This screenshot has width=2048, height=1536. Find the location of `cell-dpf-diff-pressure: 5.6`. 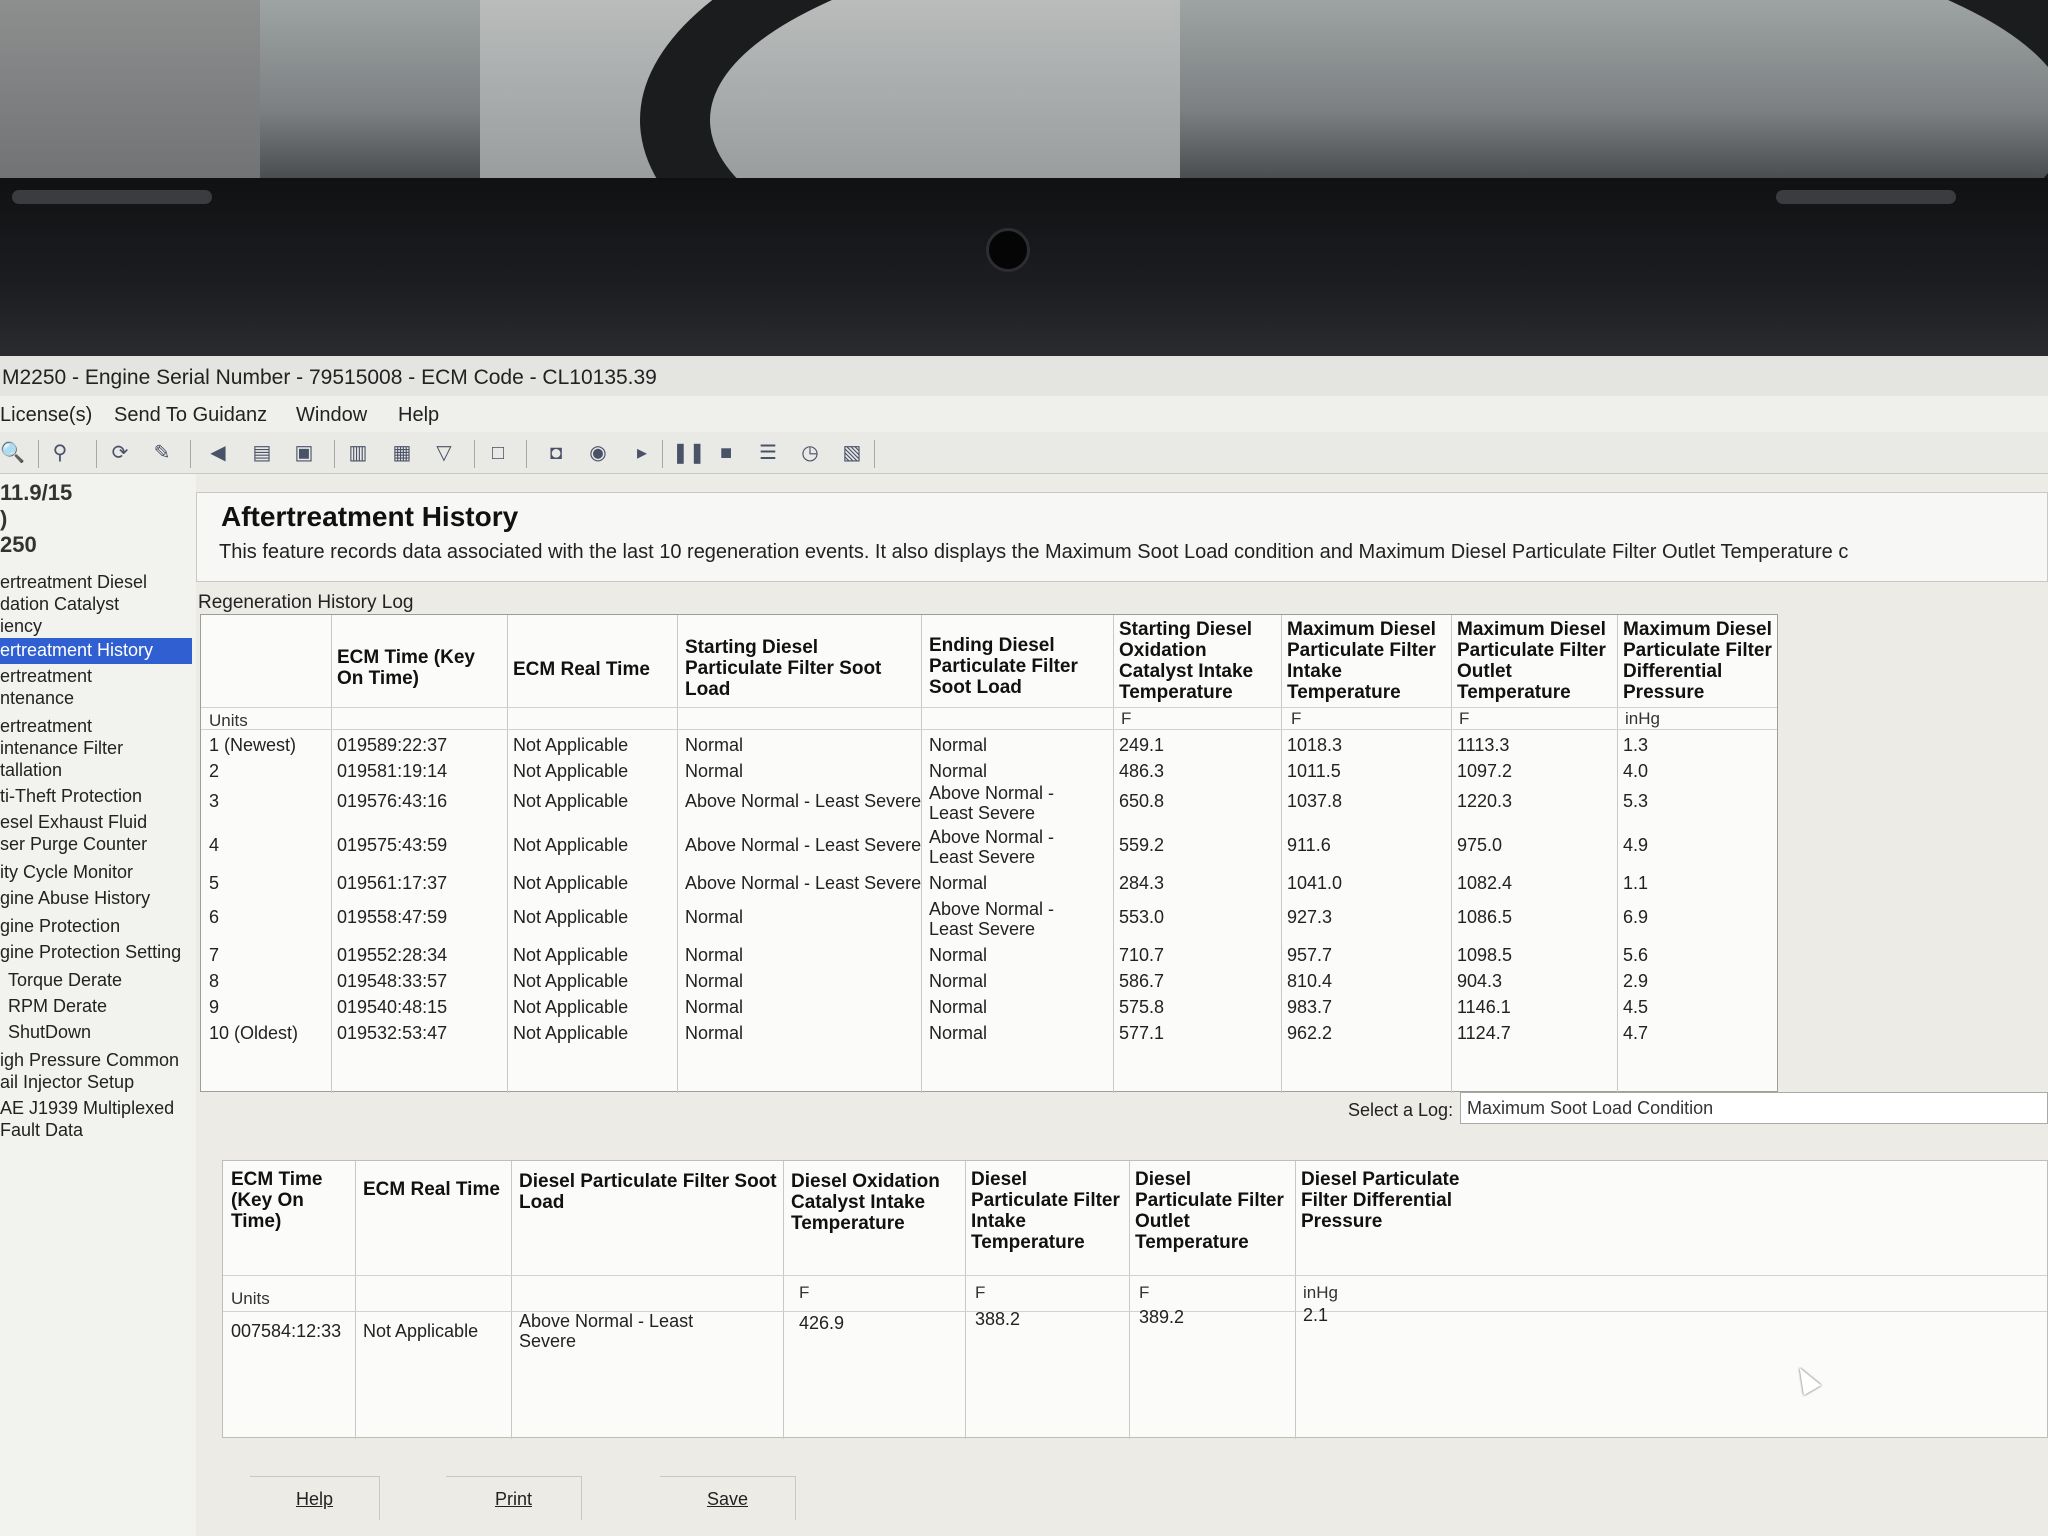

cell-dpf-diff-pressure: 5.6 is located at coordinates (1636, 955).